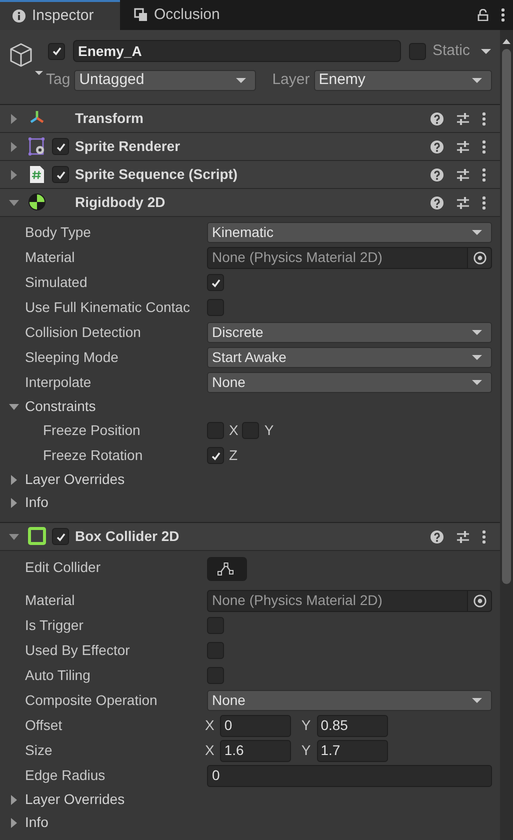  I want to click on property-label: Collision Detection, so click(83, 332).